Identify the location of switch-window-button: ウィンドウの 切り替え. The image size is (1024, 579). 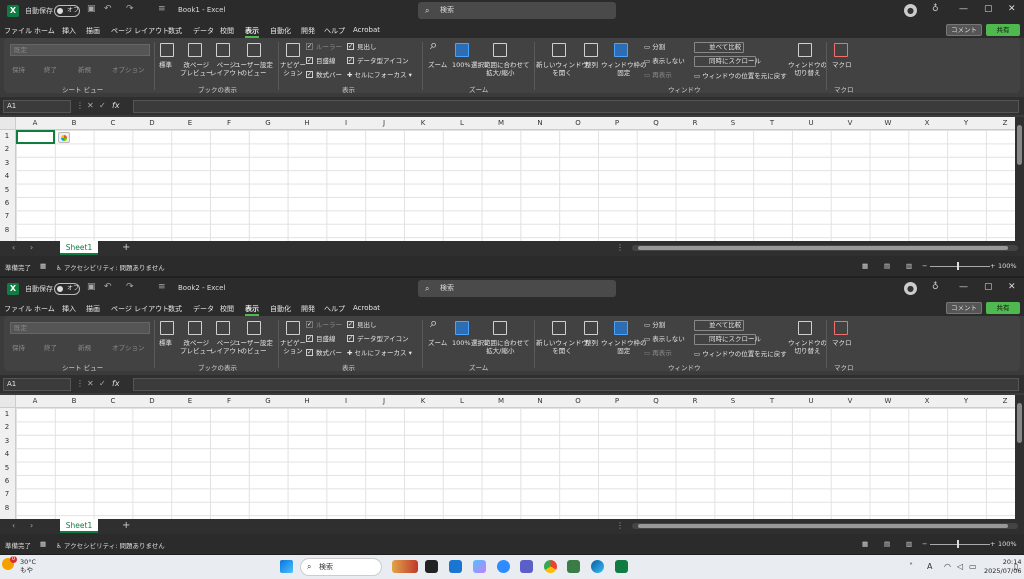
(807, 69).